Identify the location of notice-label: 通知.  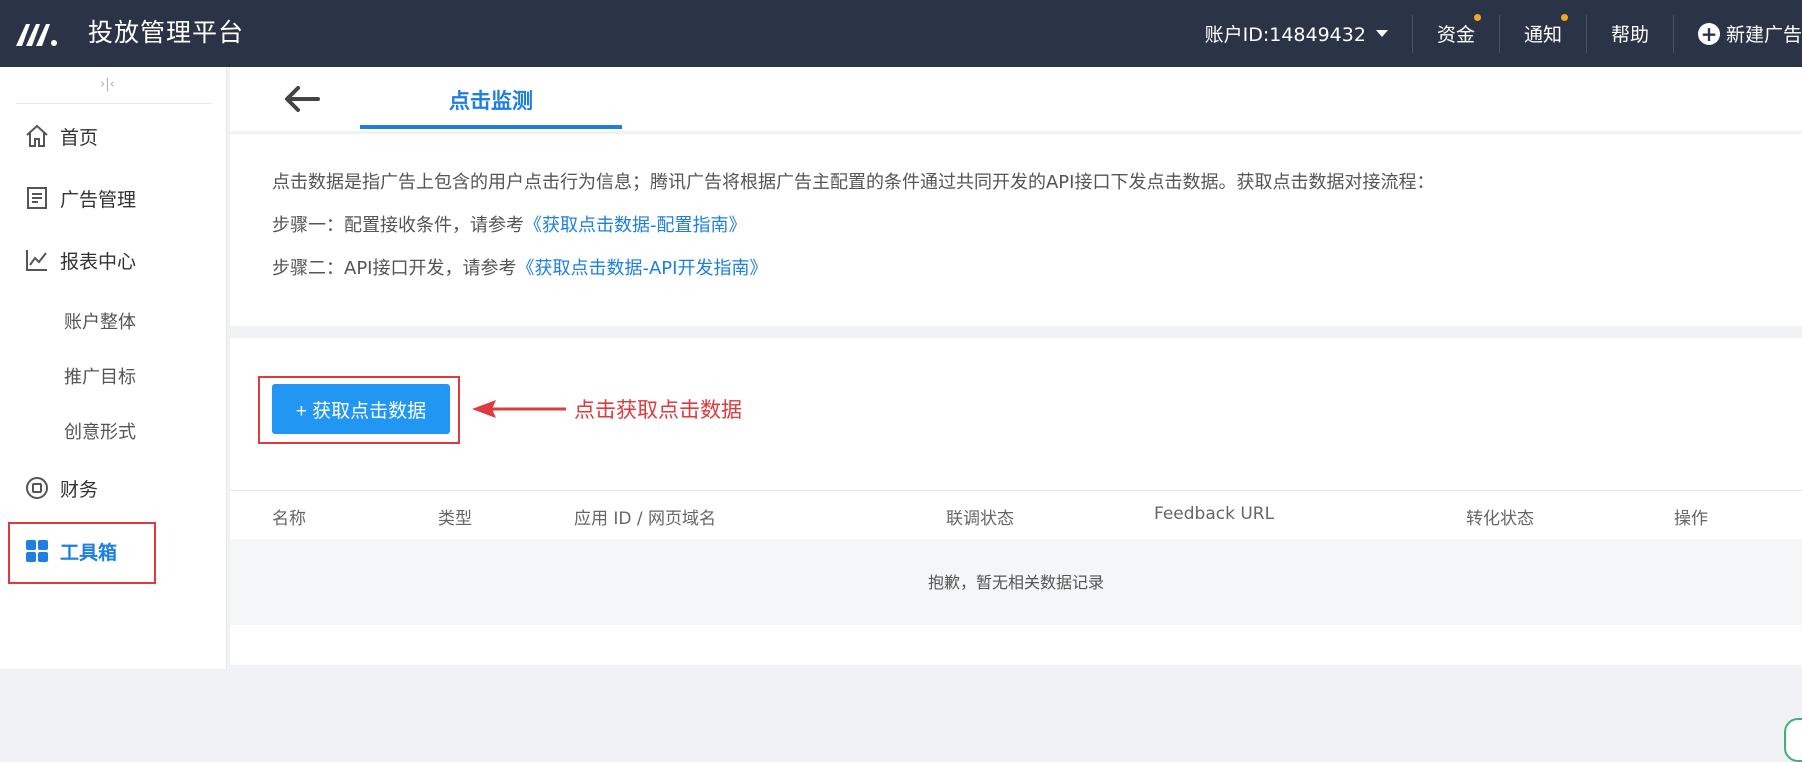
(1542, 35).